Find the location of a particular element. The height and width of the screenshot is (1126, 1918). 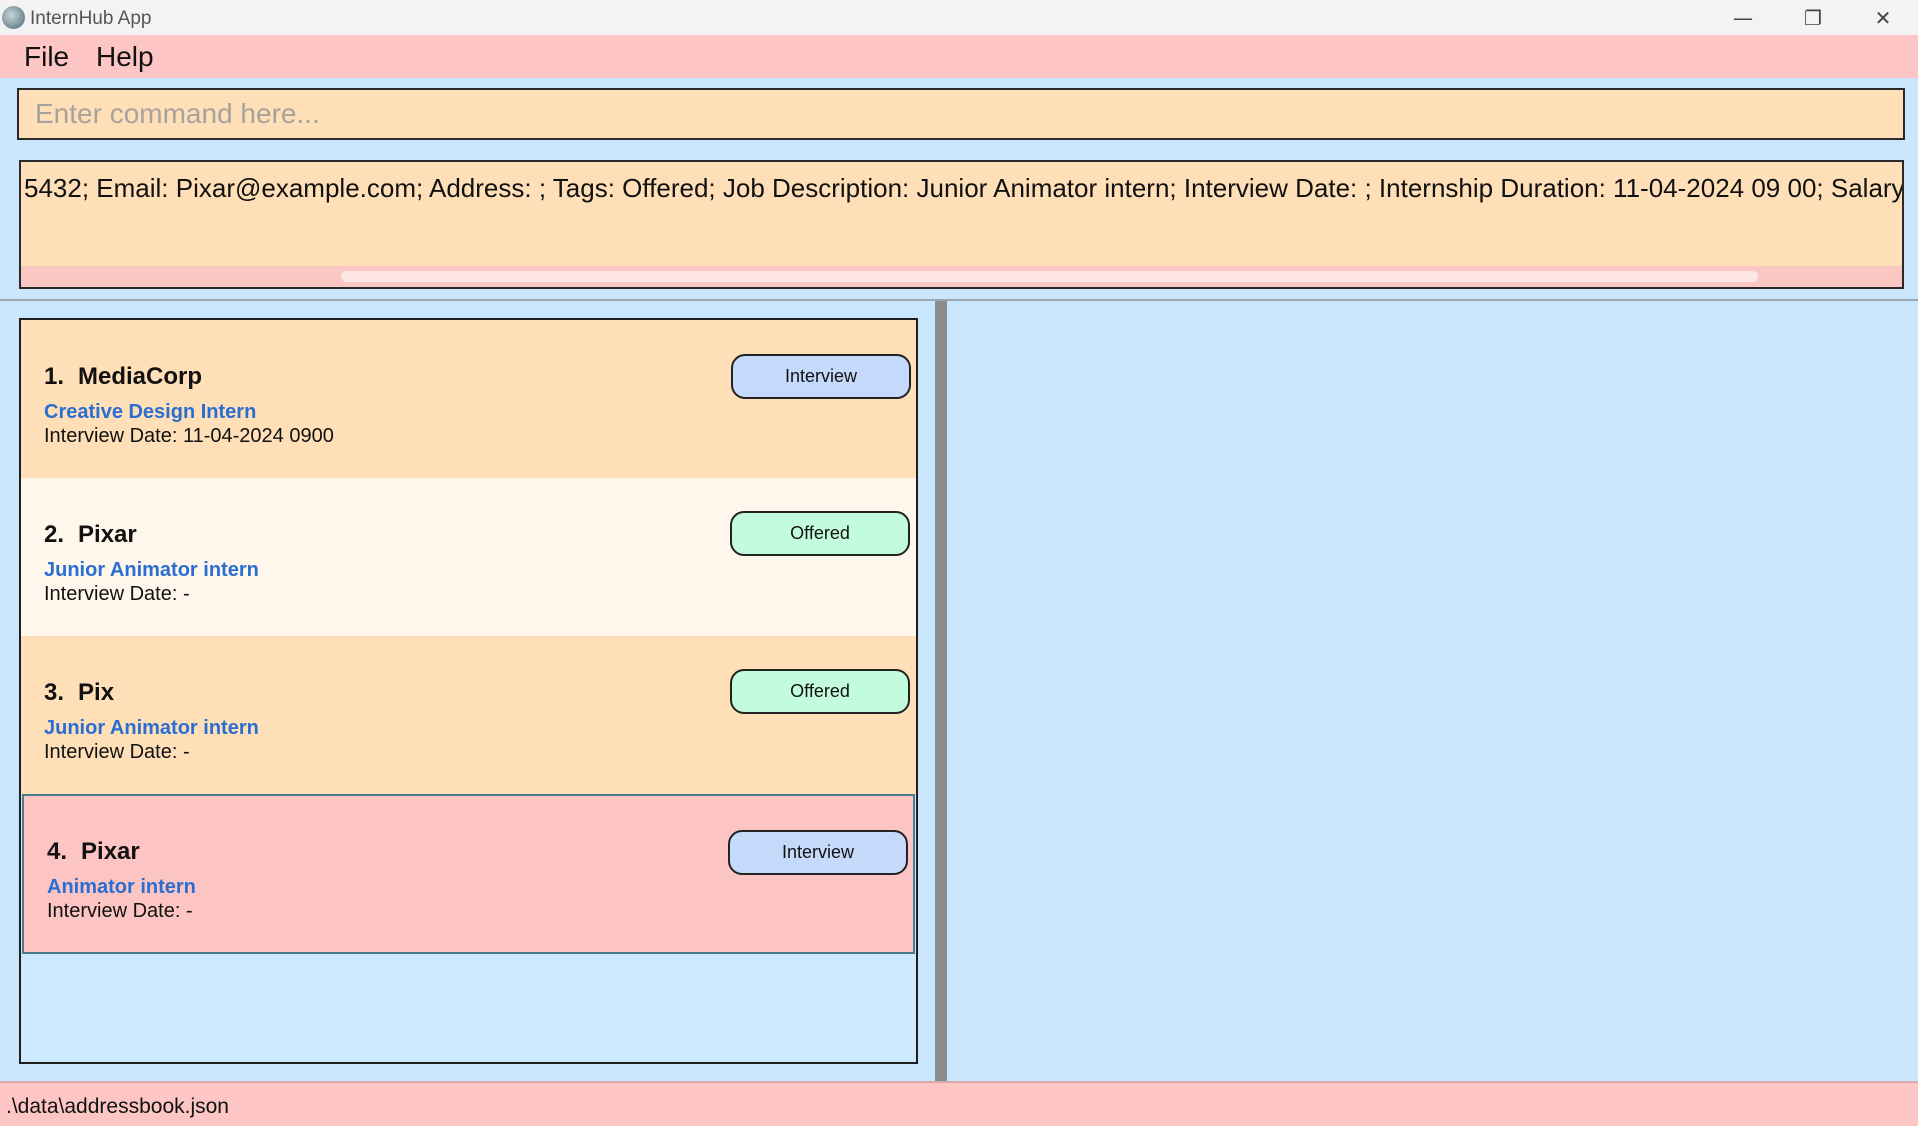

horizontal-scrollbar is located at coordinates (961, 276).